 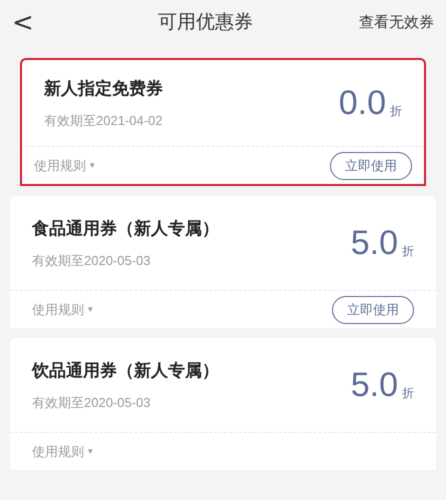 What do you see at coordinates (205, 22) in the screenshot?
I see `page-title: 可用优惠券` at bounding box center [205, 22].